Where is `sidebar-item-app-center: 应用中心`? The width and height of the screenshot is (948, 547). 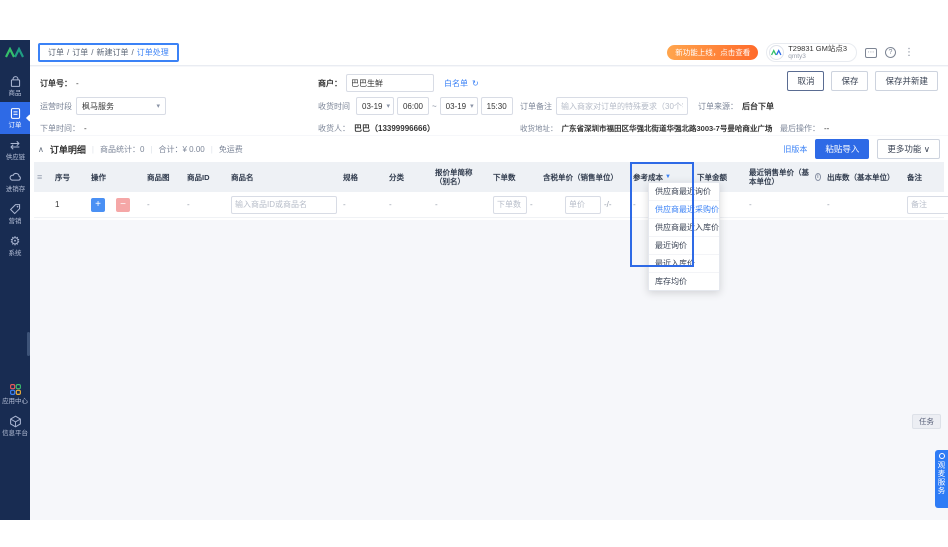
sidebar-item-app-center: 应用中心 is located at coordinates (15, 394).